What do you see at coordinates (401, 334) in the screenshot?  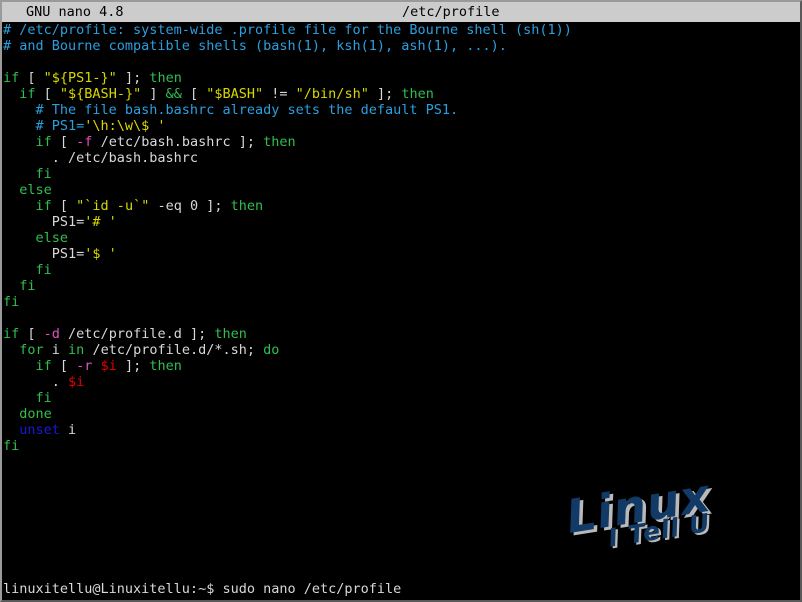 I see `editor-line: if [ -d /etc/profile.d ]; then` at bounding box center [401, 334].